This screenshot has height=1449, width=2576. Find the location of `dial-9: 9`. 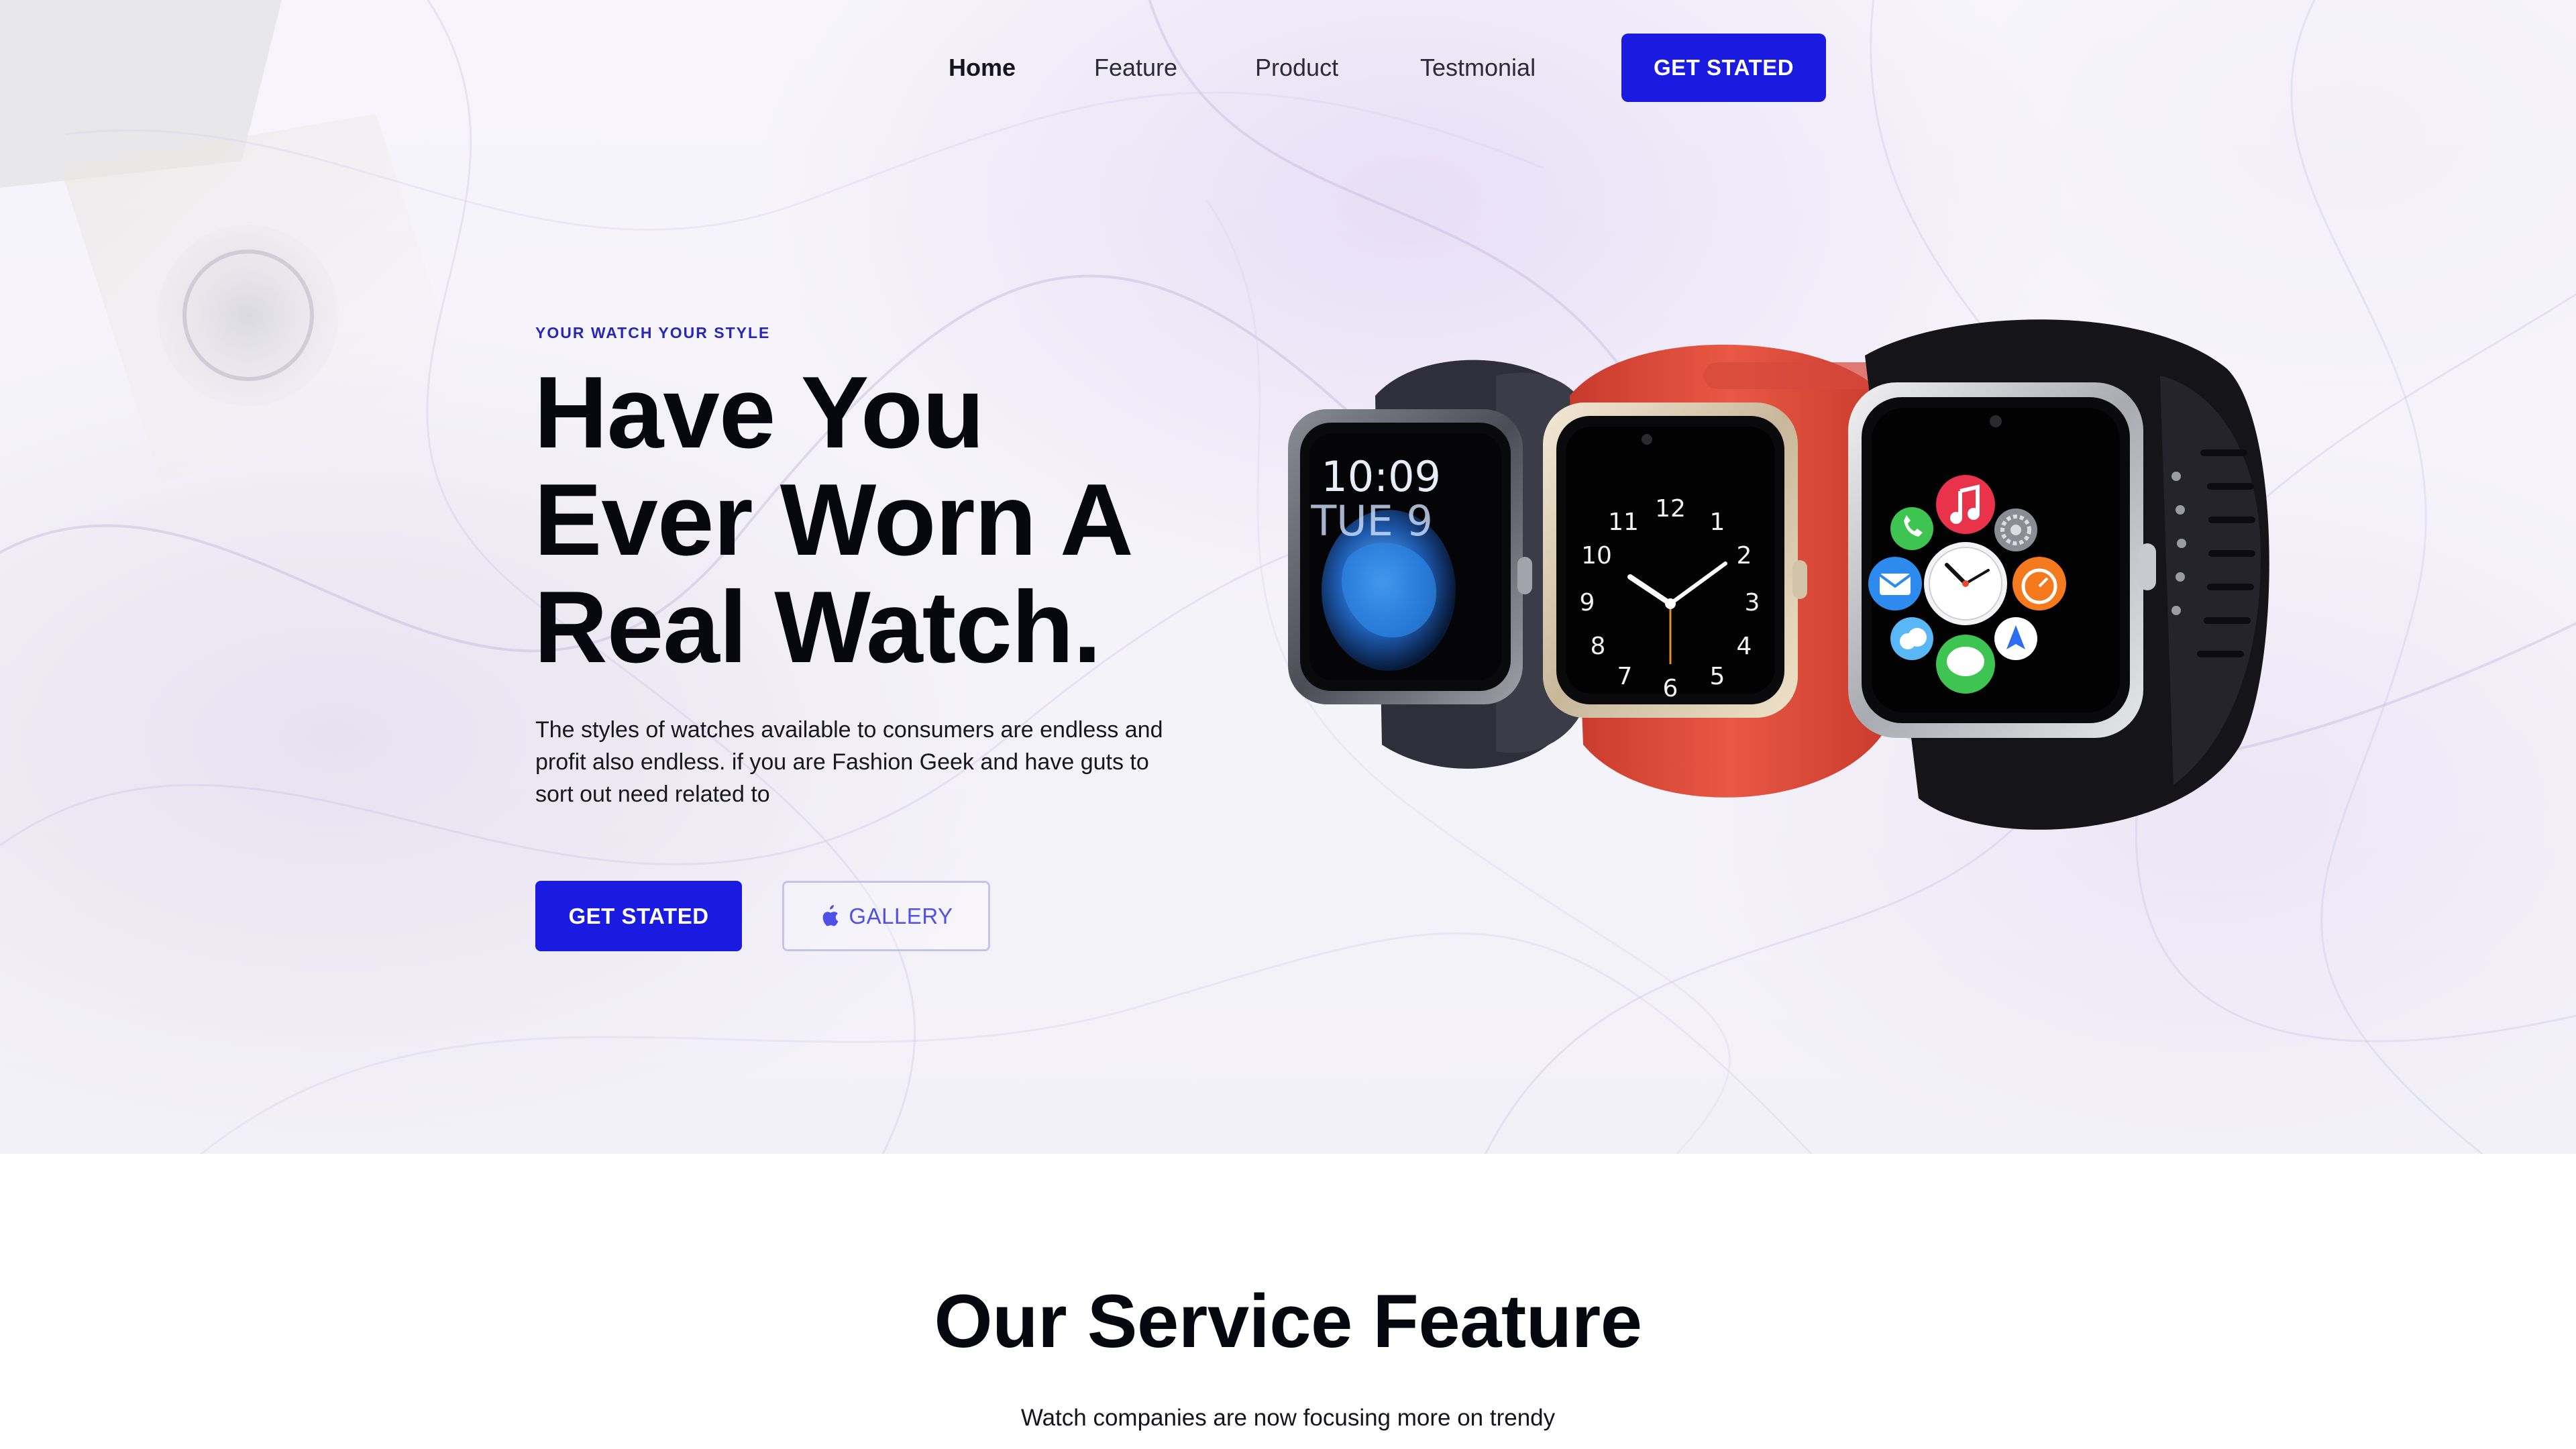

dial-9: 9 is located at coordinates (1587, 602).